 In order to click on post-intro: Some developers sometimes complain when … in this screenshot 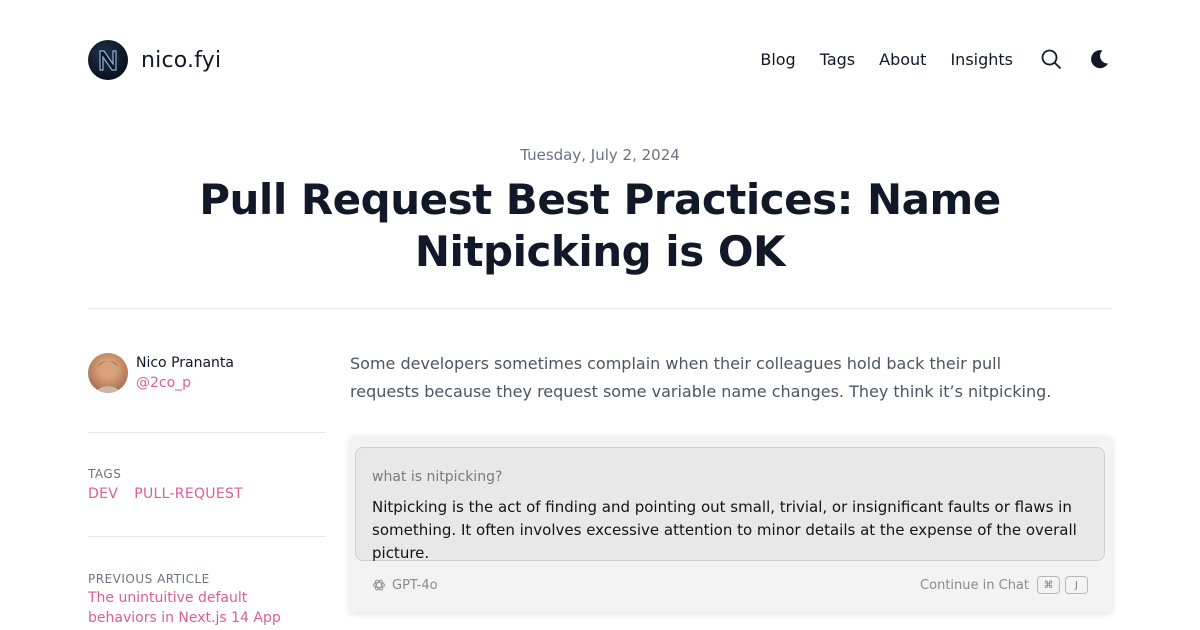, I will do `click(701, 377)`.